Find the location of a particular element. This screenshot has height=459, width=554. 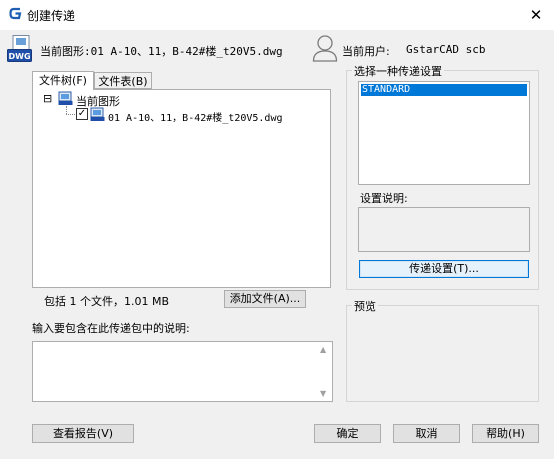

preview-group-label: 预览 is located at coordinates (365, 306).